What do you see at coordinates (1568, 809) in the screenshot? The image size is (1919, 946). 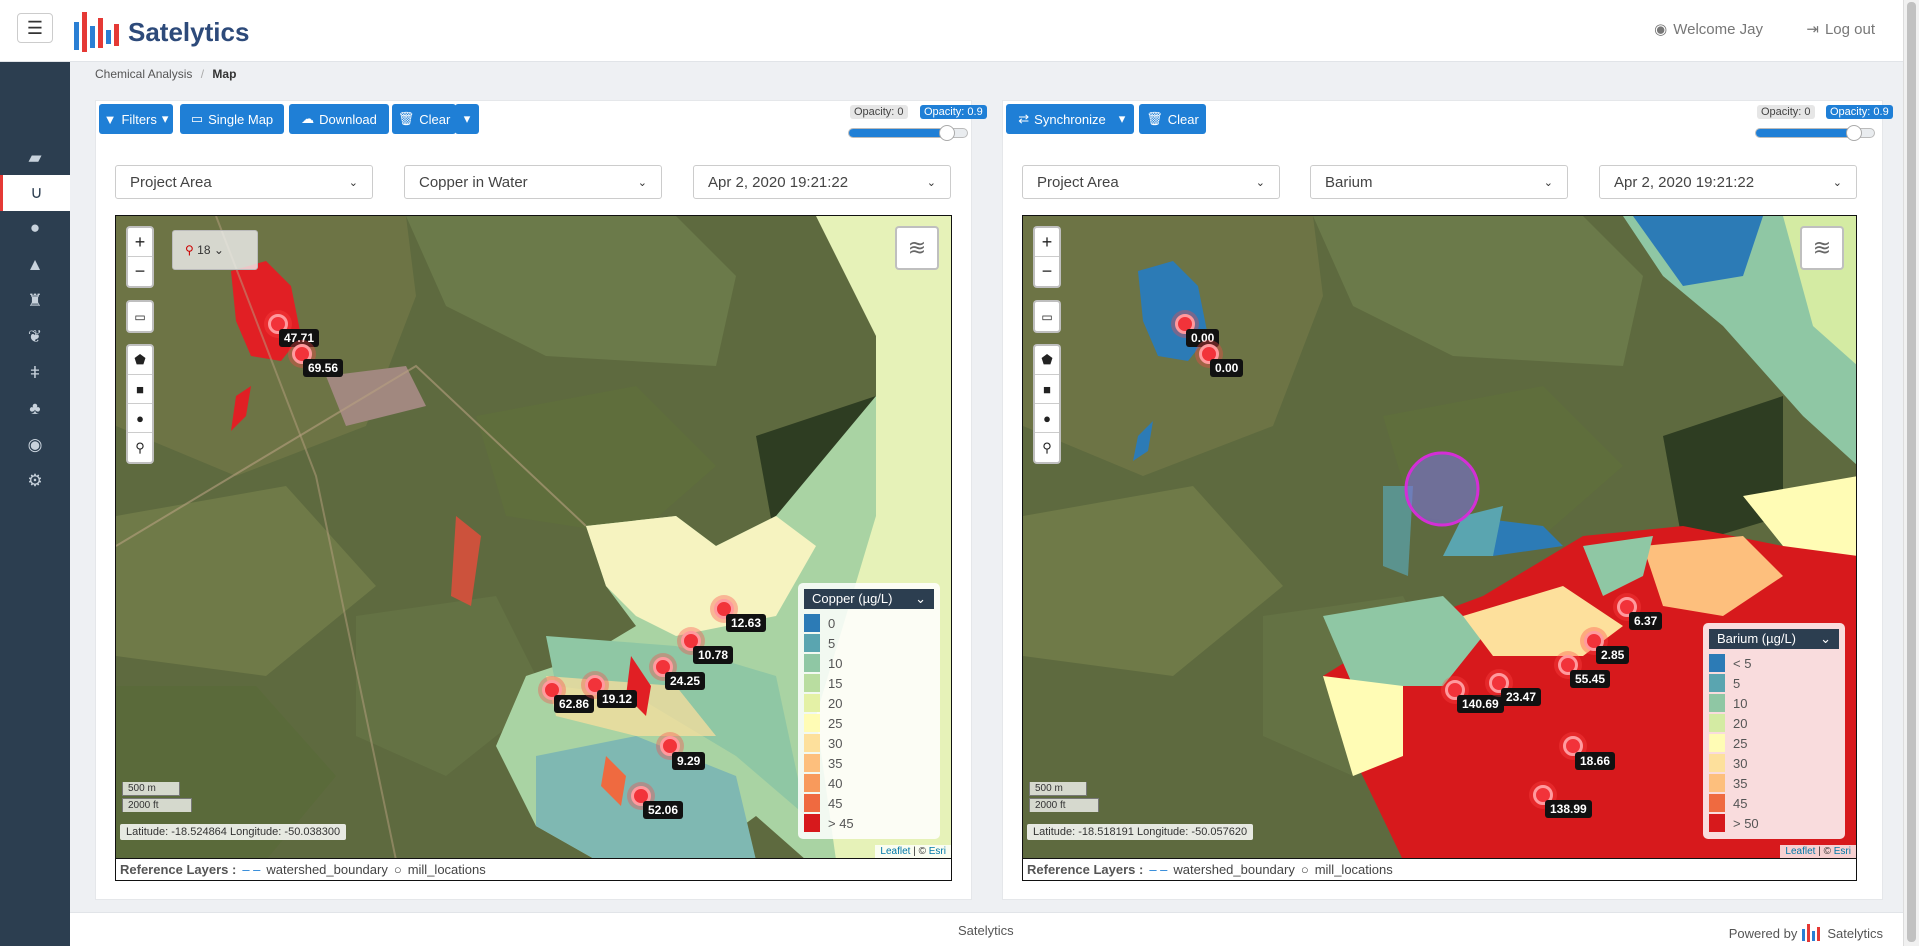 I see `marker-label: 138.99` at bounding box center [1568, 809].